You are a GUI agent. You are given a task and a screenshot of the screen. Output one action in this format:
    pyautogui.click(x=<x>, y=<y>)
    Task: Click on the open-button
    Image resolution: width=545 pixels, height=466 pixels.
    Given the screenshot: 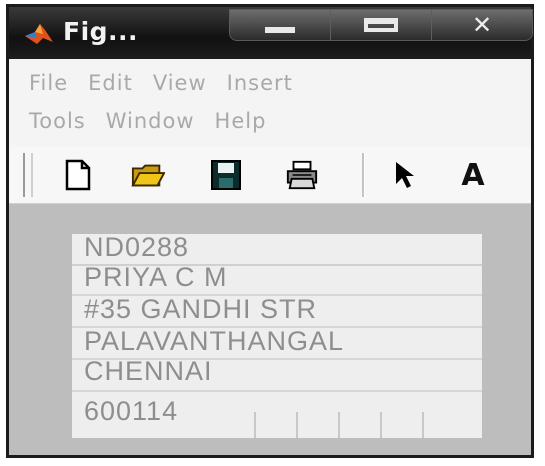 What is the action you would take?
    pyautogui.click(x=148, y=175)
    